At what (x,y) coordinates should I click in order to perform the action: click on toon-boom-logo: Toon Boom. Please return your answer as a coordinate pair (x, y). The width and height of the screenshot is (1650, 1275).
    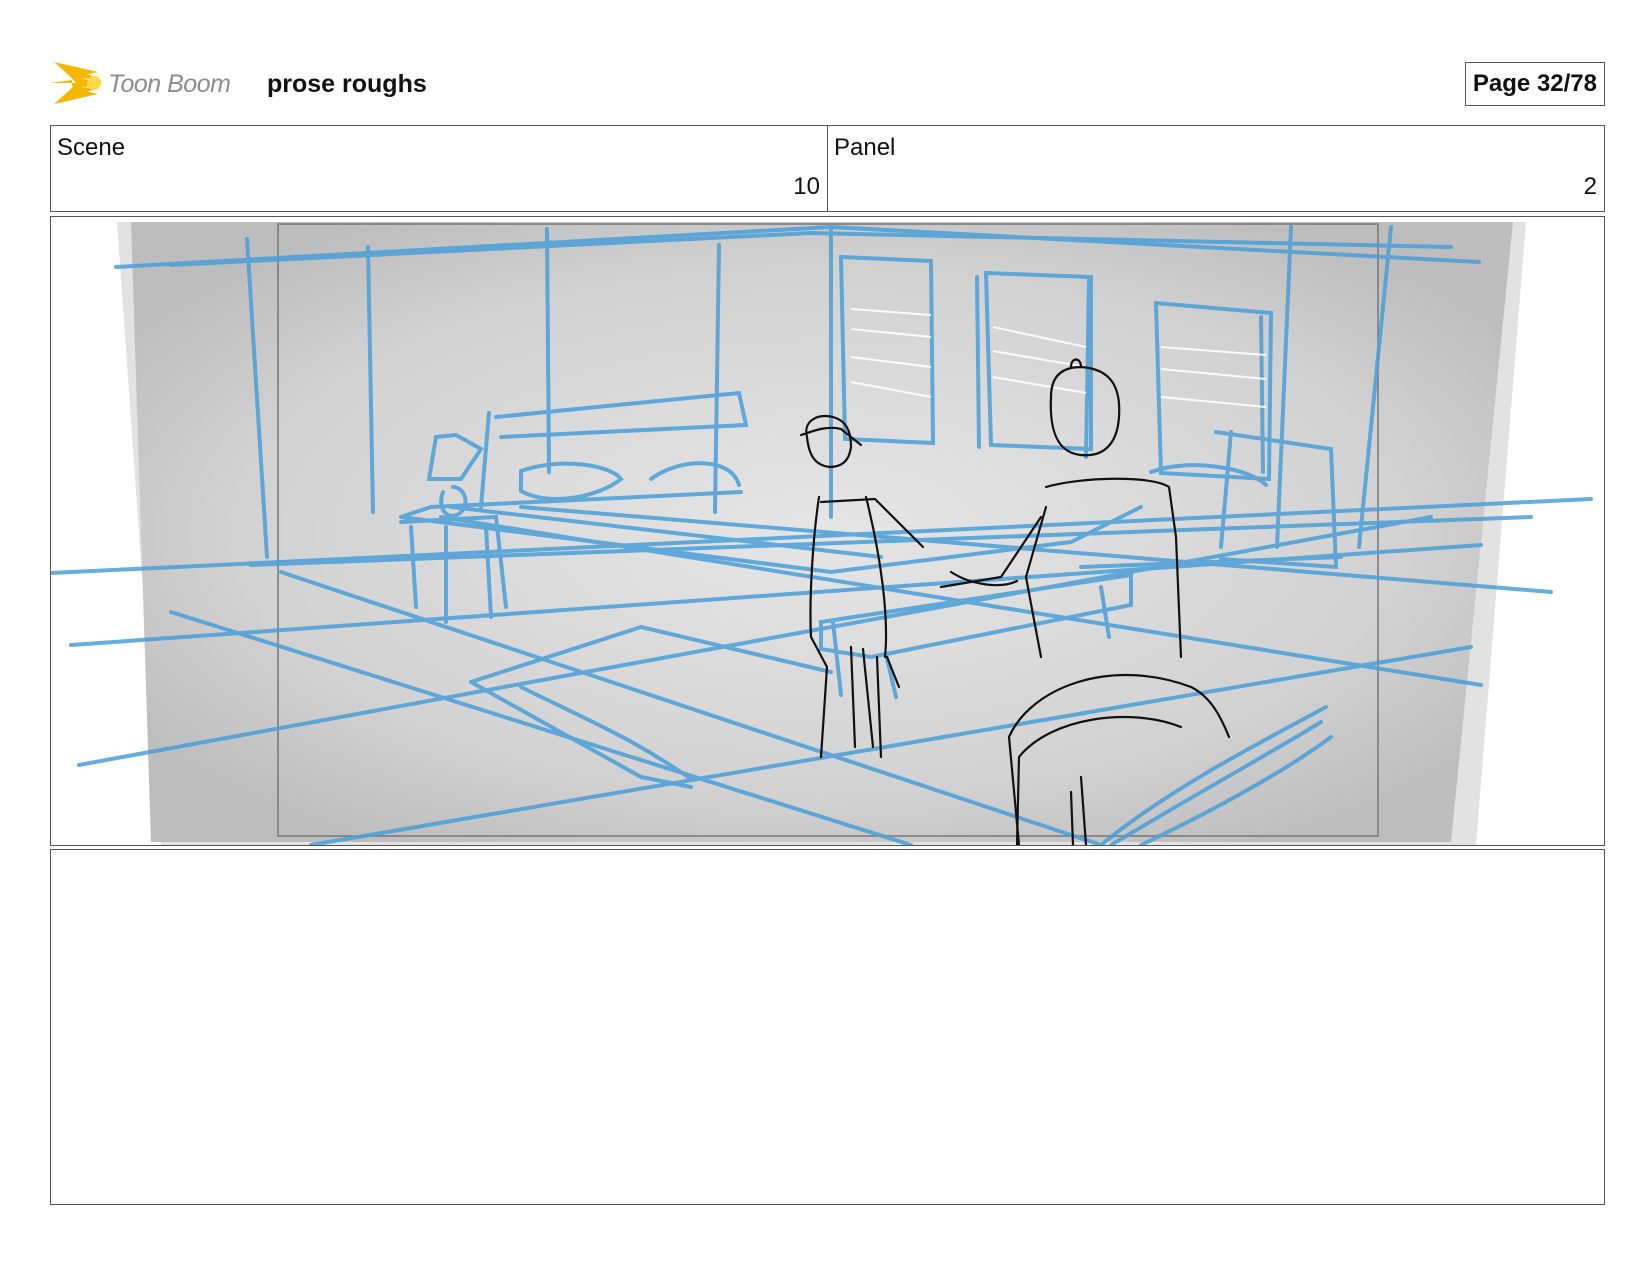
    Looking at the image, I should click on (150, 83).